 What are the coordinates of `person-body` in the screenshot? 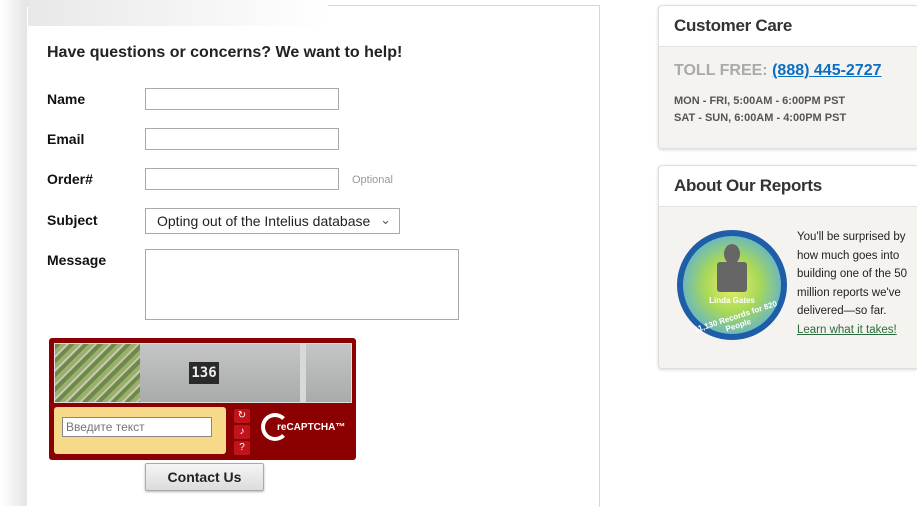 It's located at (732, 277).